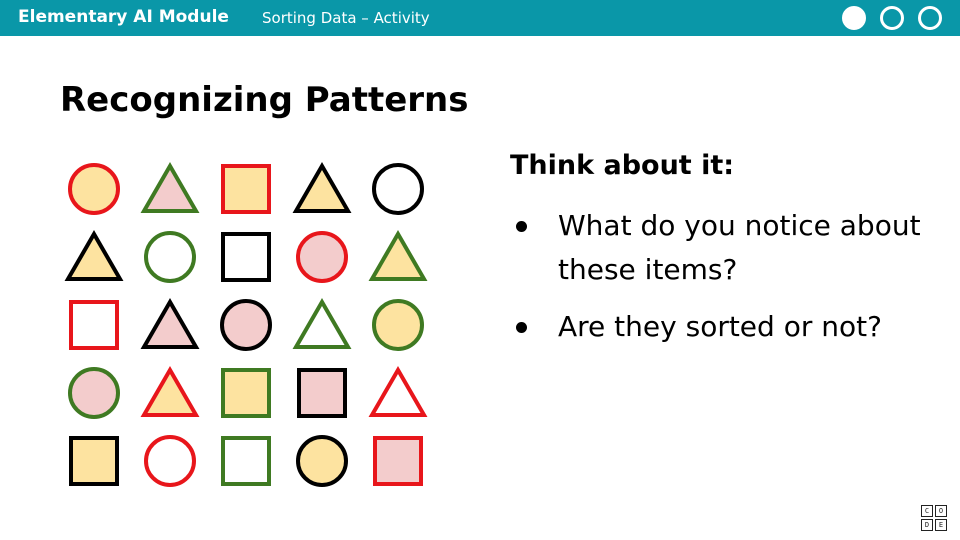 This screenshot has width=960, height=540. What do you see at coordinates (927, 525) in the screenshot?
I see `logo-letter: D` at bounding box center [927, 525].